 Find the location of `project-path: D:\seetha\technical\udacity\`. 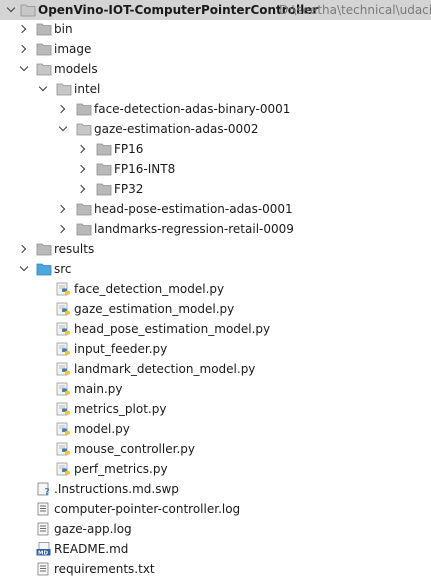

project-path: D:\seetha\technical\udacity\ is located at coordinates (355, 10).